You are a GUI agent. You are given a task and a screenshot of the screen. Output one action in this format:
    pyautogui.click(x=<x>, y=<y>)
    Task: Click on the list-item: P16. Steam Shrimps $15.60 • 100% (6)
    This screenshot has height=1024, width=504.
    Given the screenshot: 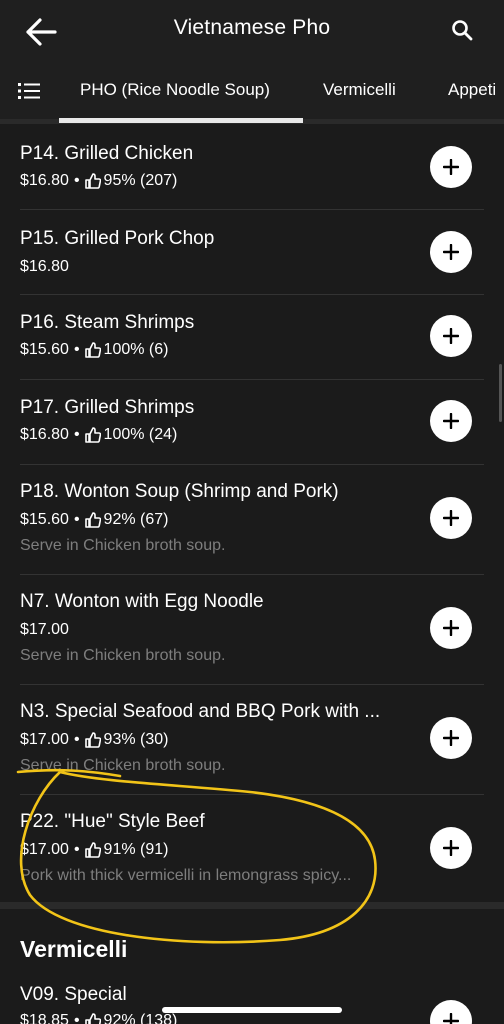 What is the action you would take?
    pyautogui.click(x=252, y=337)
    